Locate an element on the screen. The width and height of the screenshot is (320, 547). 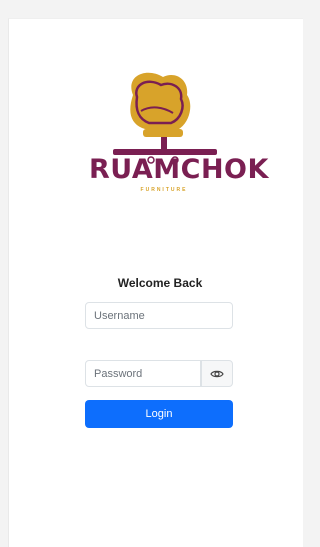
username-input is located at coordinates (159, 315).